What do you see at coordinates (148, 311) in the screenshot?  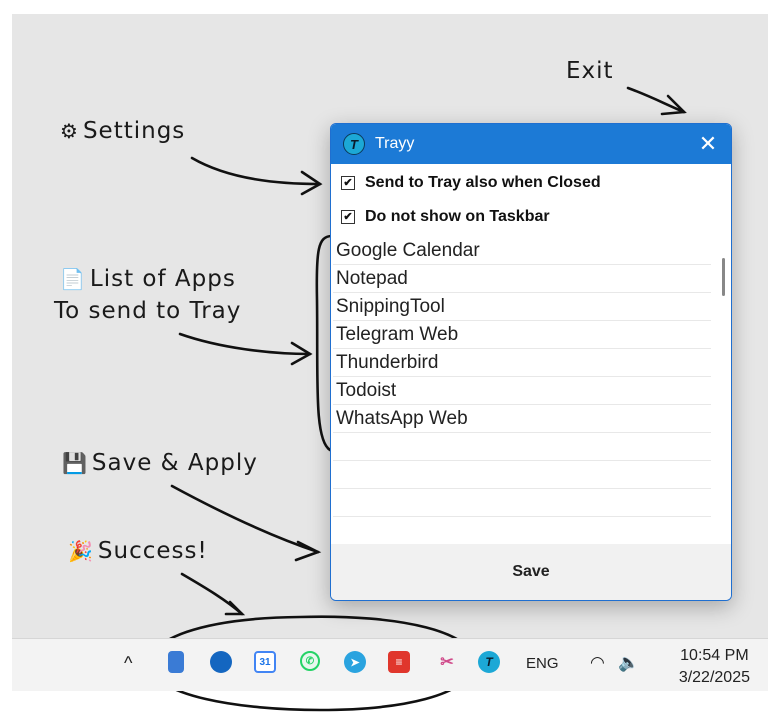 I see `annotation-list-line2: To send to Tray` at bounding box center [148, 311].